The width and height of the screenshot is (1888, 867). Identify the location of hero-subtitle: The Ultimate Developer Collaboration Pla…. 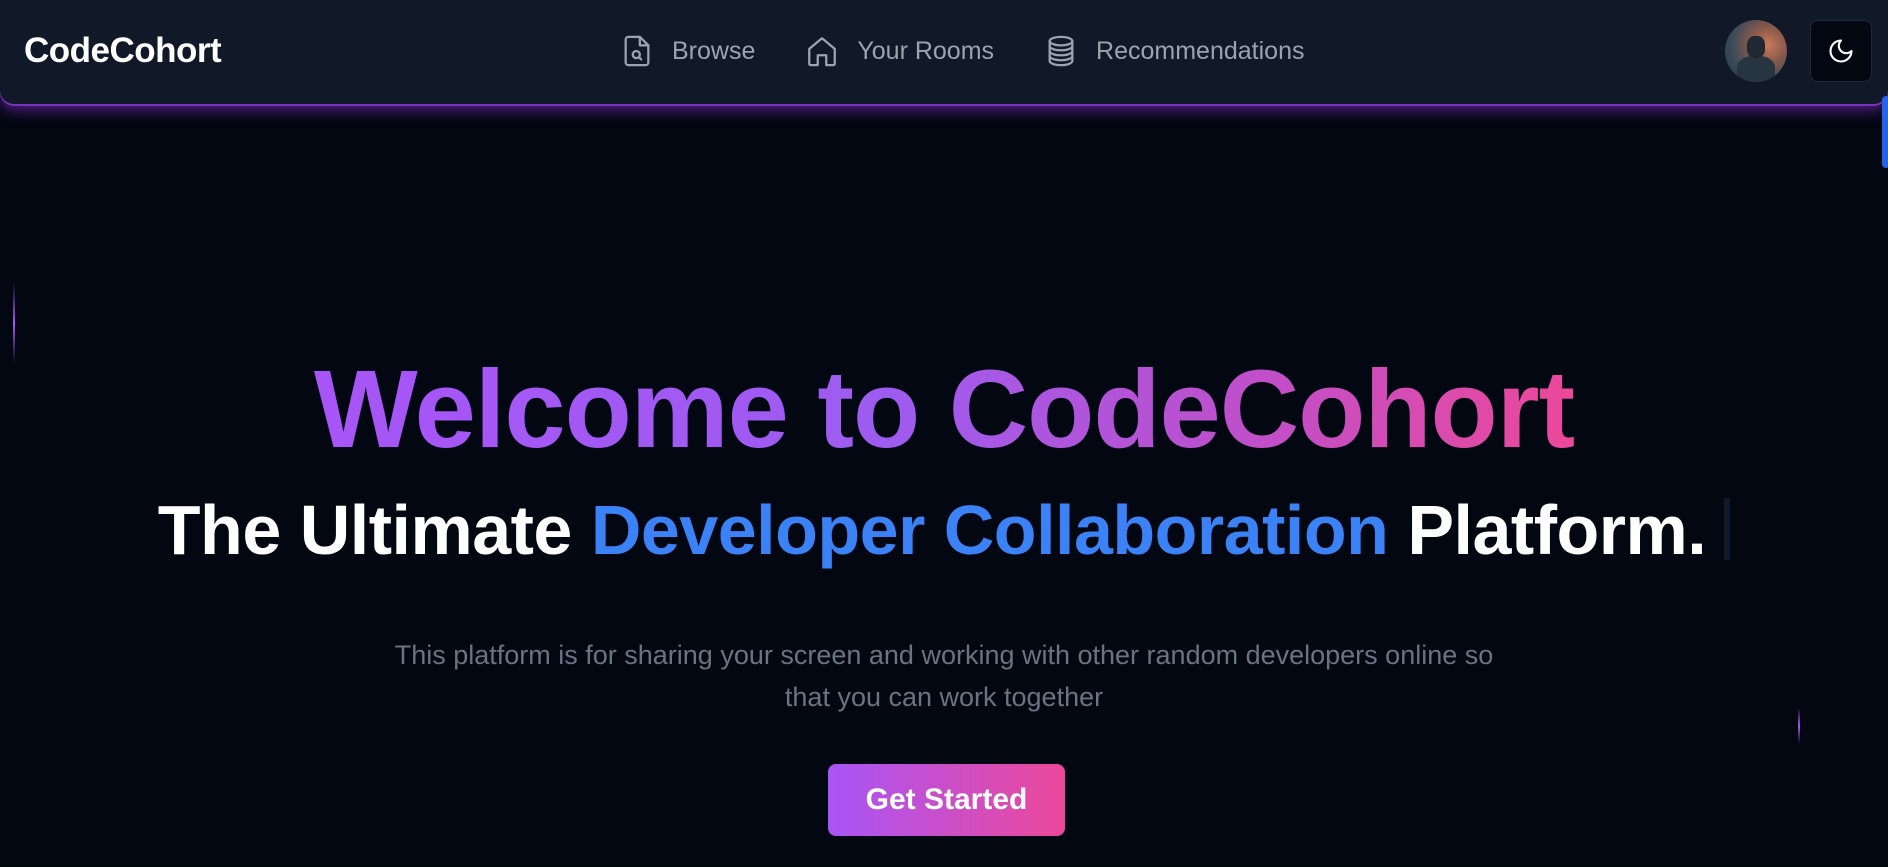
(944, 530).